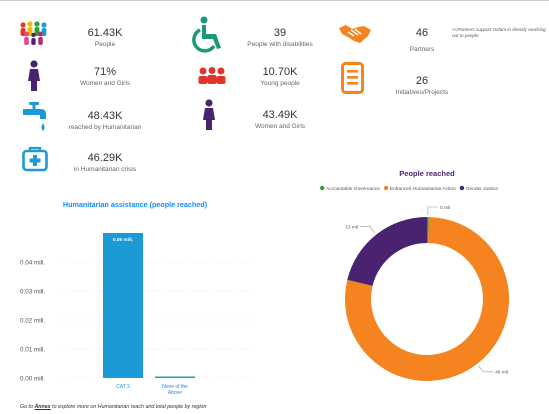 Image resolution: width=549 pixels, height=414 pixels. Describe the element at coordinates (123, 387) in the screenshot. I see `bar-x-tick-label: CAT 2` at that location.